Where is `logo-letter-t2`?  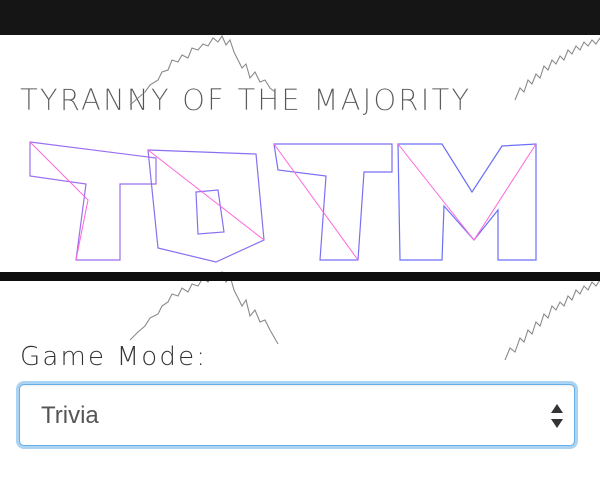
logo-letter-t2 is located at coordinates (333, 202).